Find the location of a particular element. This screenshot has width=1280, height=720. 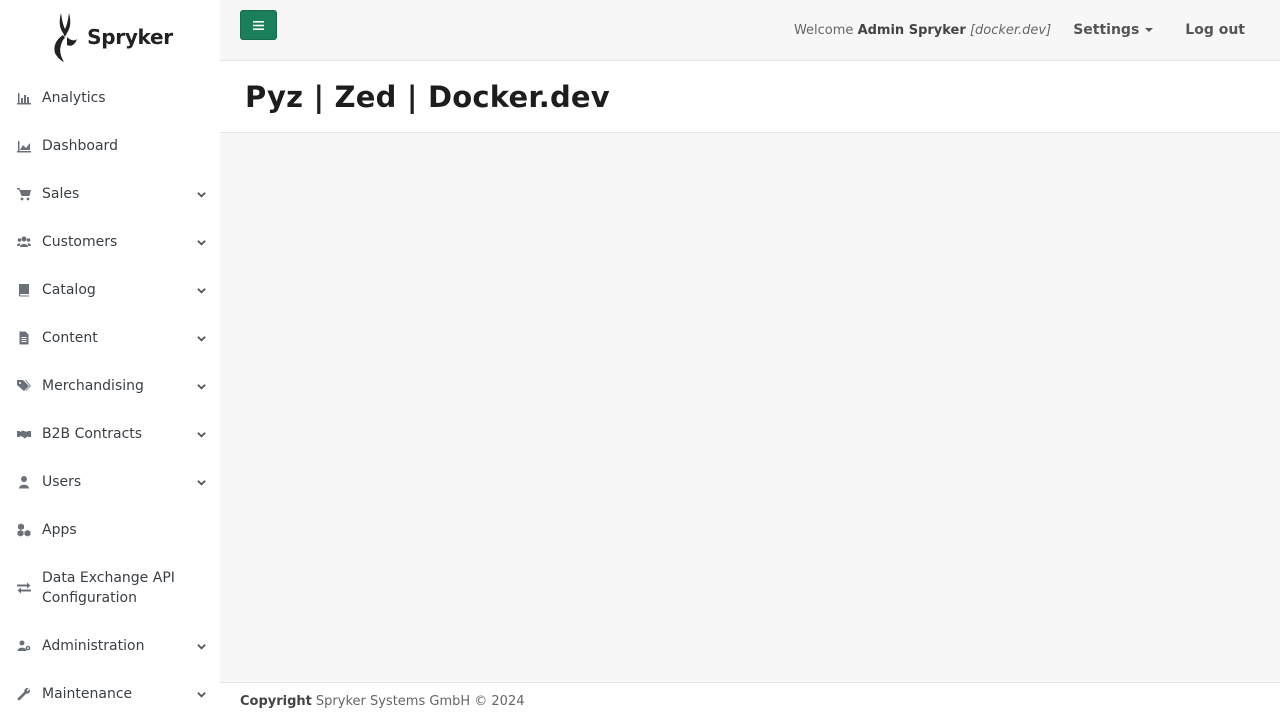

sidebar-item-customers: Customers is located at coordinates (110, 242).